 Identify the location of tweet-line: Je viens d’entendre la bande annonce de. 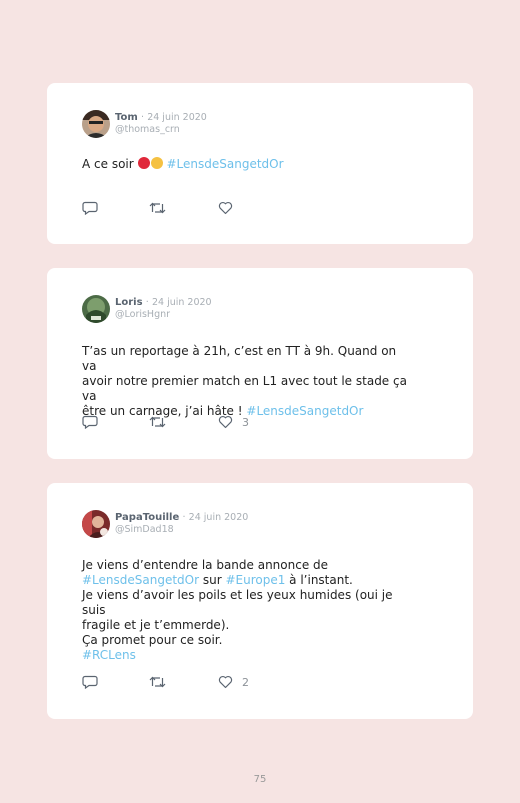
(205, 565).